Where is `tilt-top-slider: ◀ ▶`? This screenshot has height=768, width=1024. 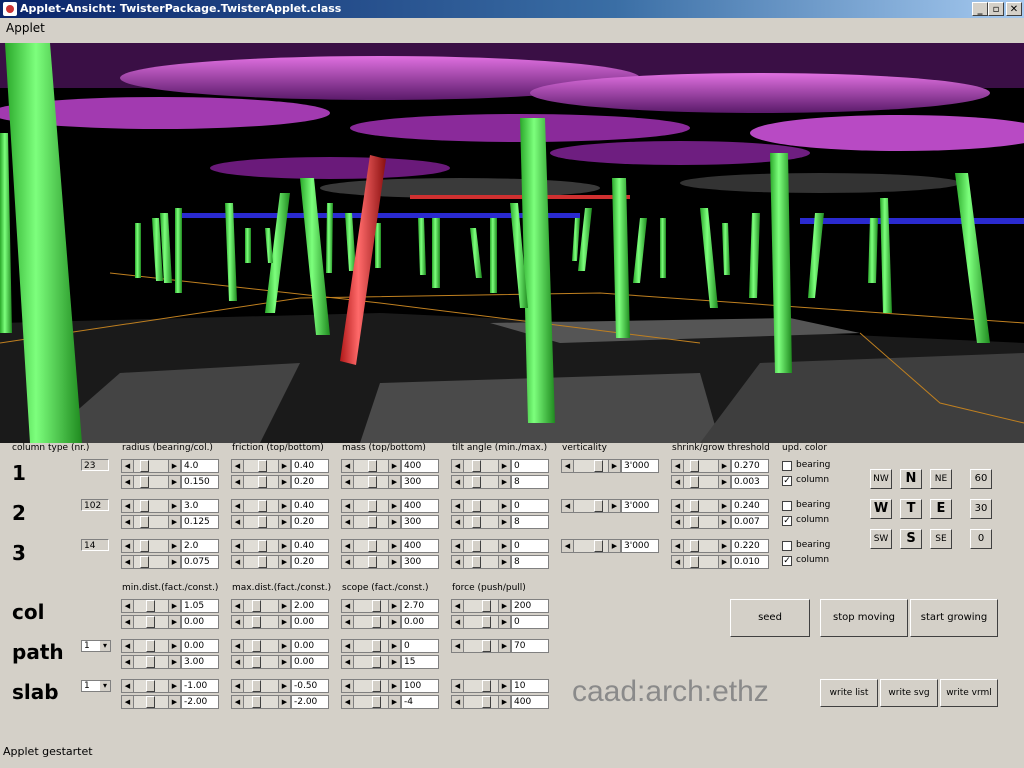 tilt-top-slider: ◀ ▶ is located at coordinates (481, 546).